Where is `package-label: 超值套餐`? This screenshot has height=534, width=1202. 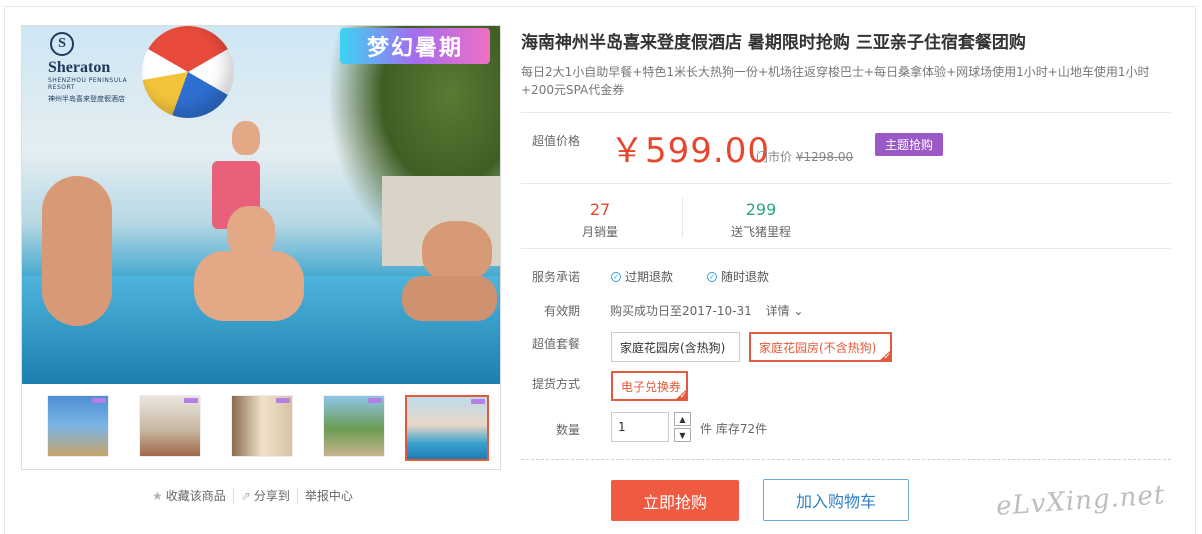 package-label: 超值套餐 is located at coordinates (556, 344).